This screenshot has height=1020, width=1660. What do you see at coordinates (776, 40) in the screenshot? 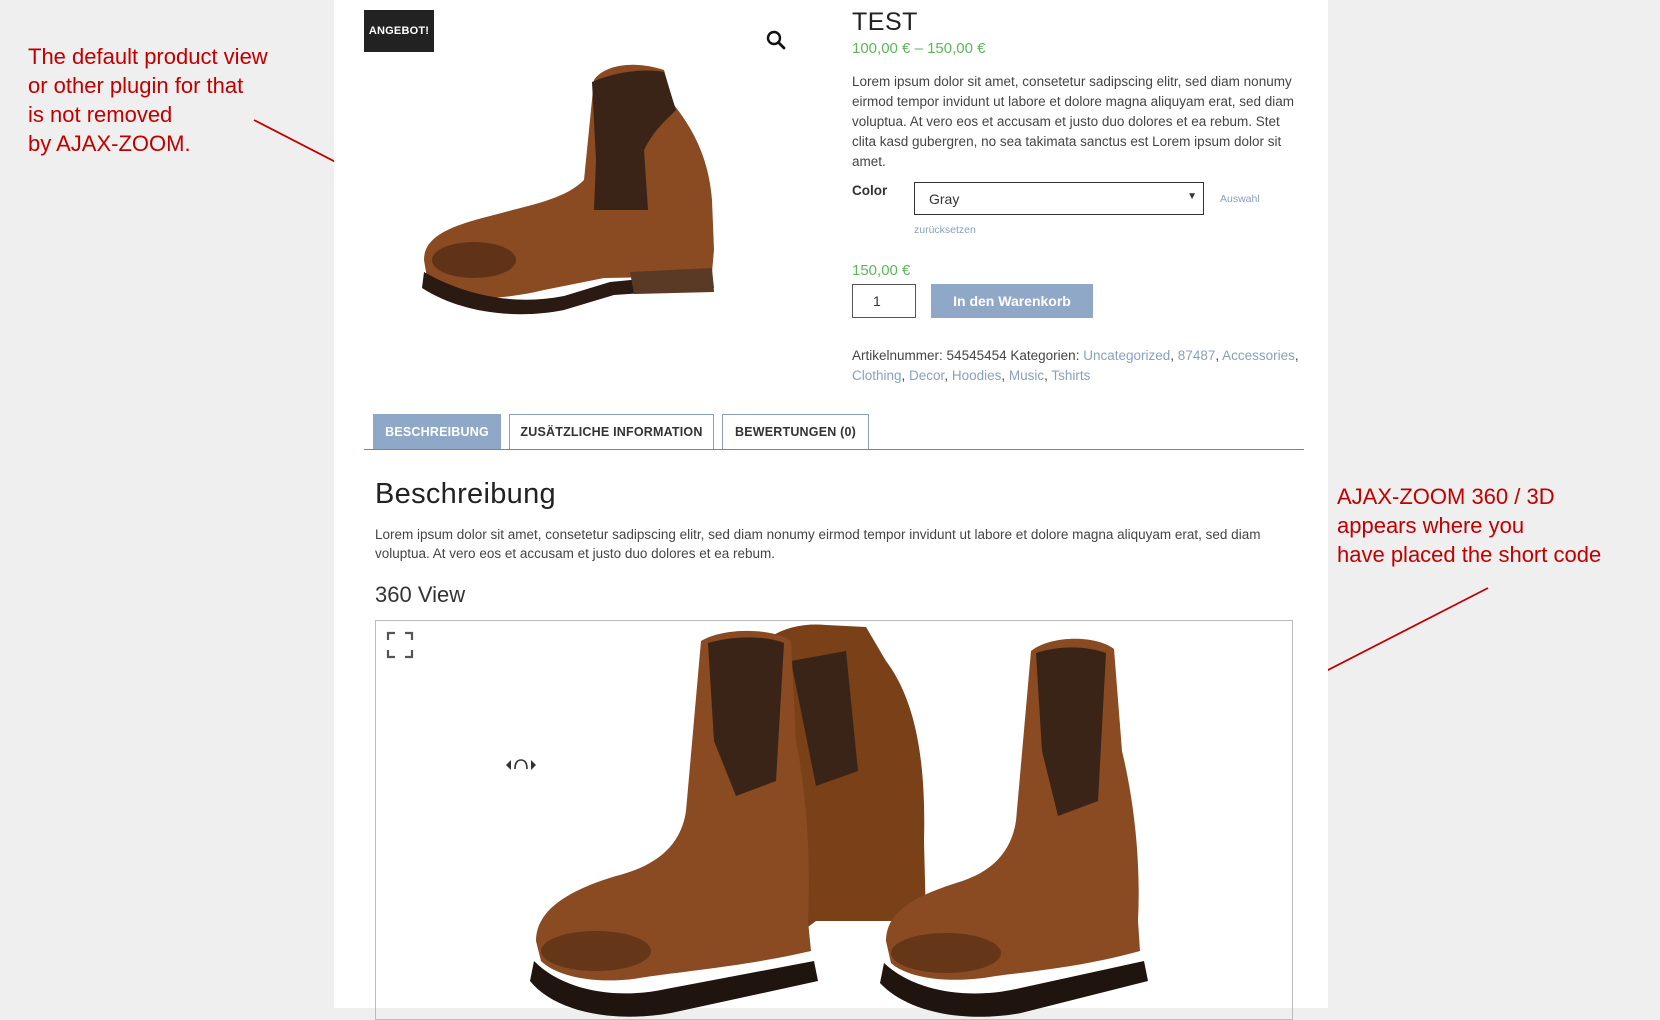
I see `magnifier-icon` at bounding box center [776, 40].